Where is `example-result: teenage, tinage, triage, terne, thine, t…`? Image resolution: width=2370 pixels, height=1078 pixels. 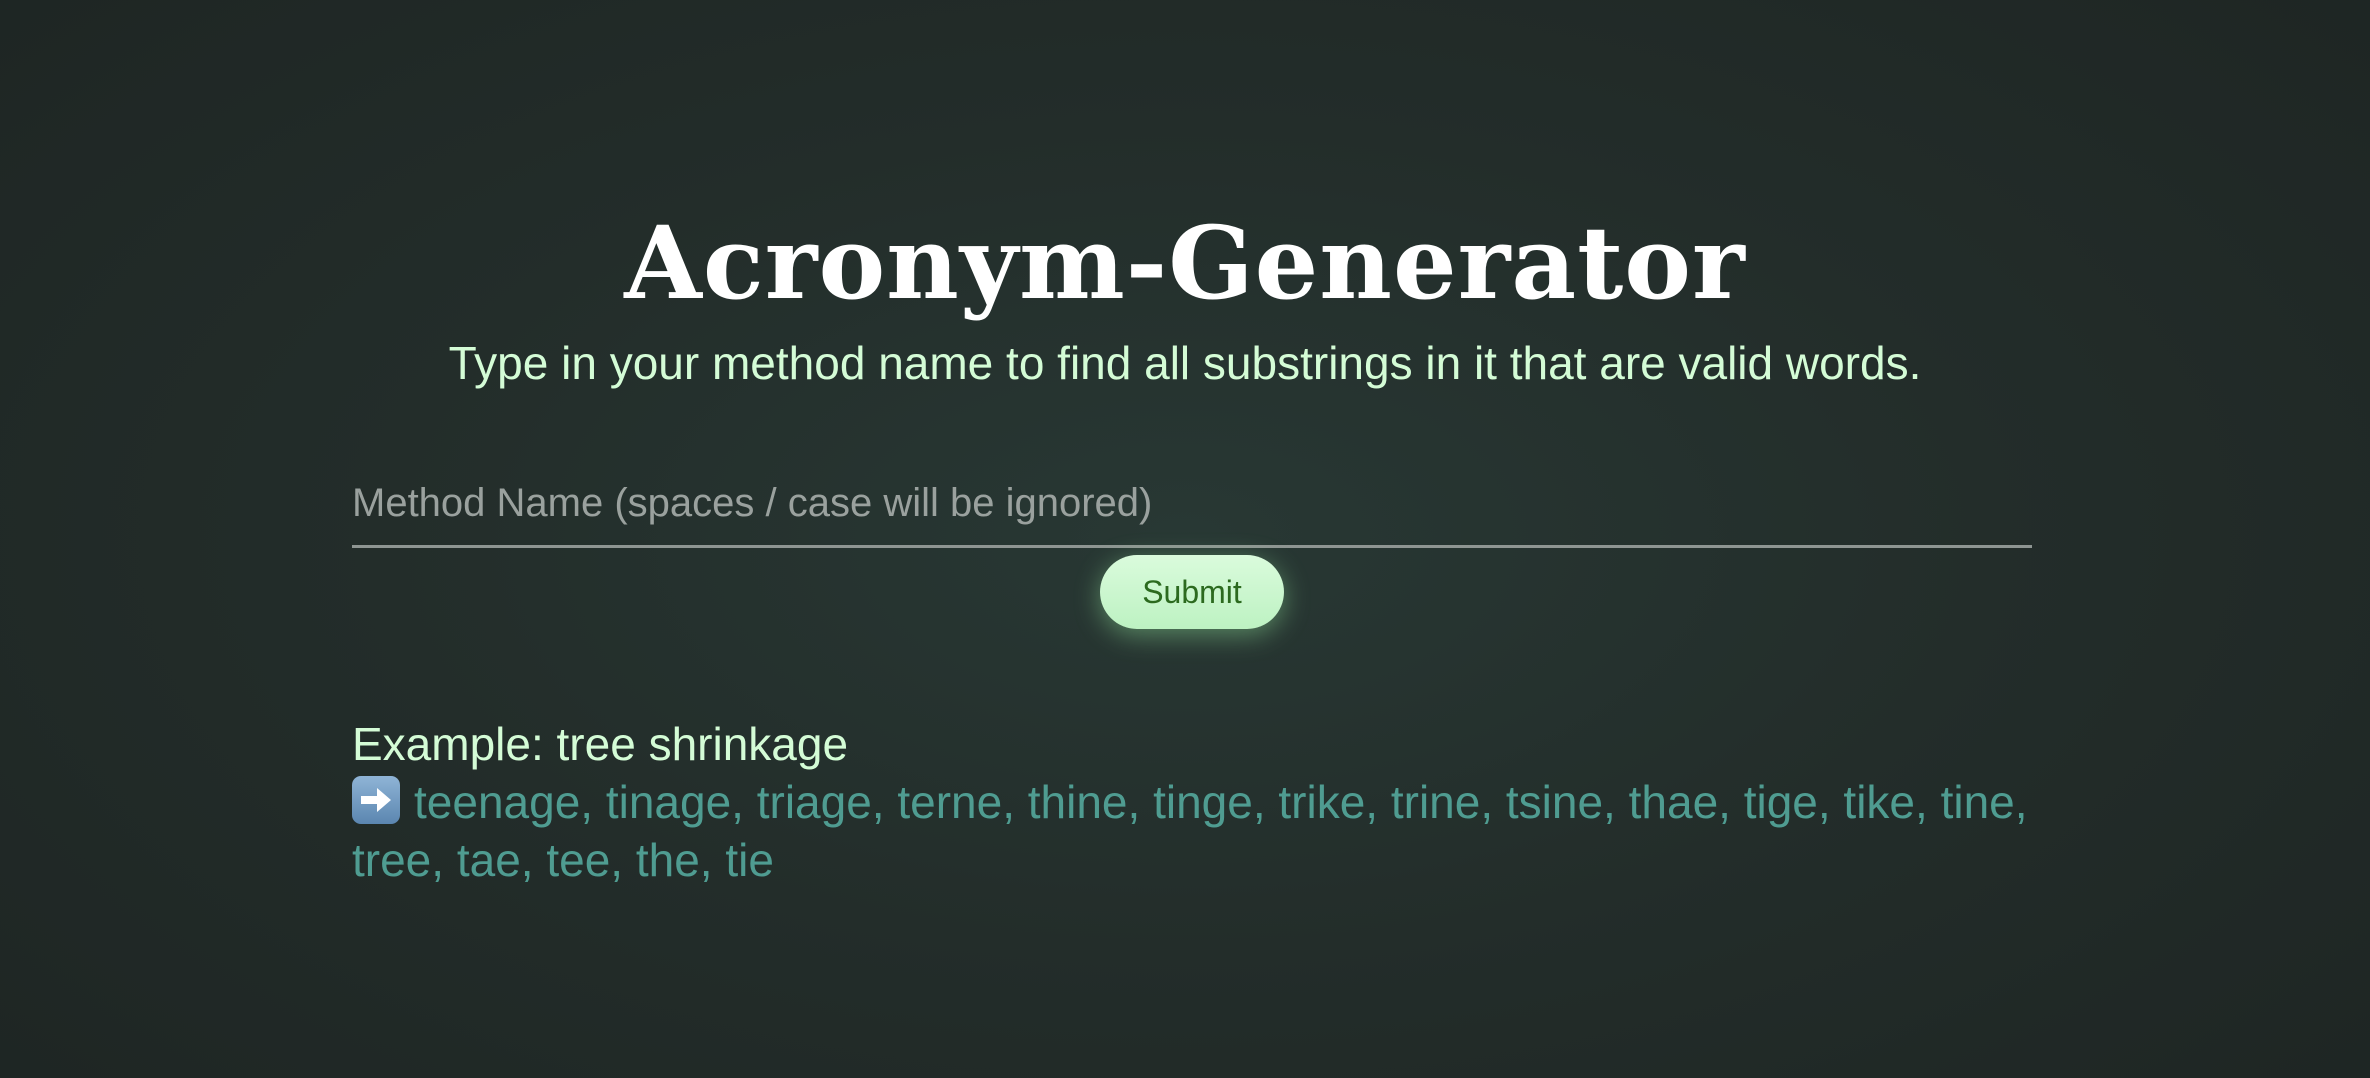
example-result: teenage, tinage, triage, terne, thine, t… is located at coordinates (1202, 831).